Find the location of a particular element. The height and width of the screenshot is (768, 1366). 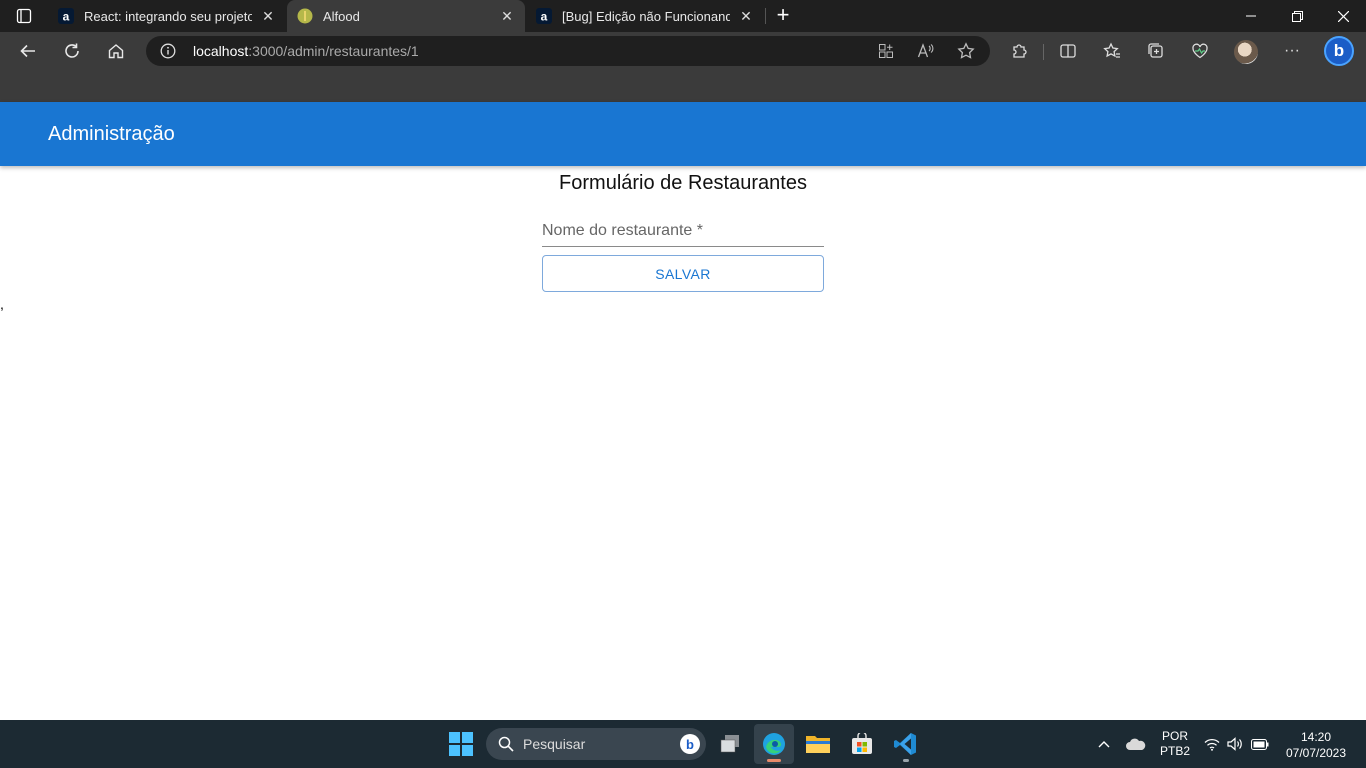

browser-essentials-icon is located at coordinates (1200, 51).